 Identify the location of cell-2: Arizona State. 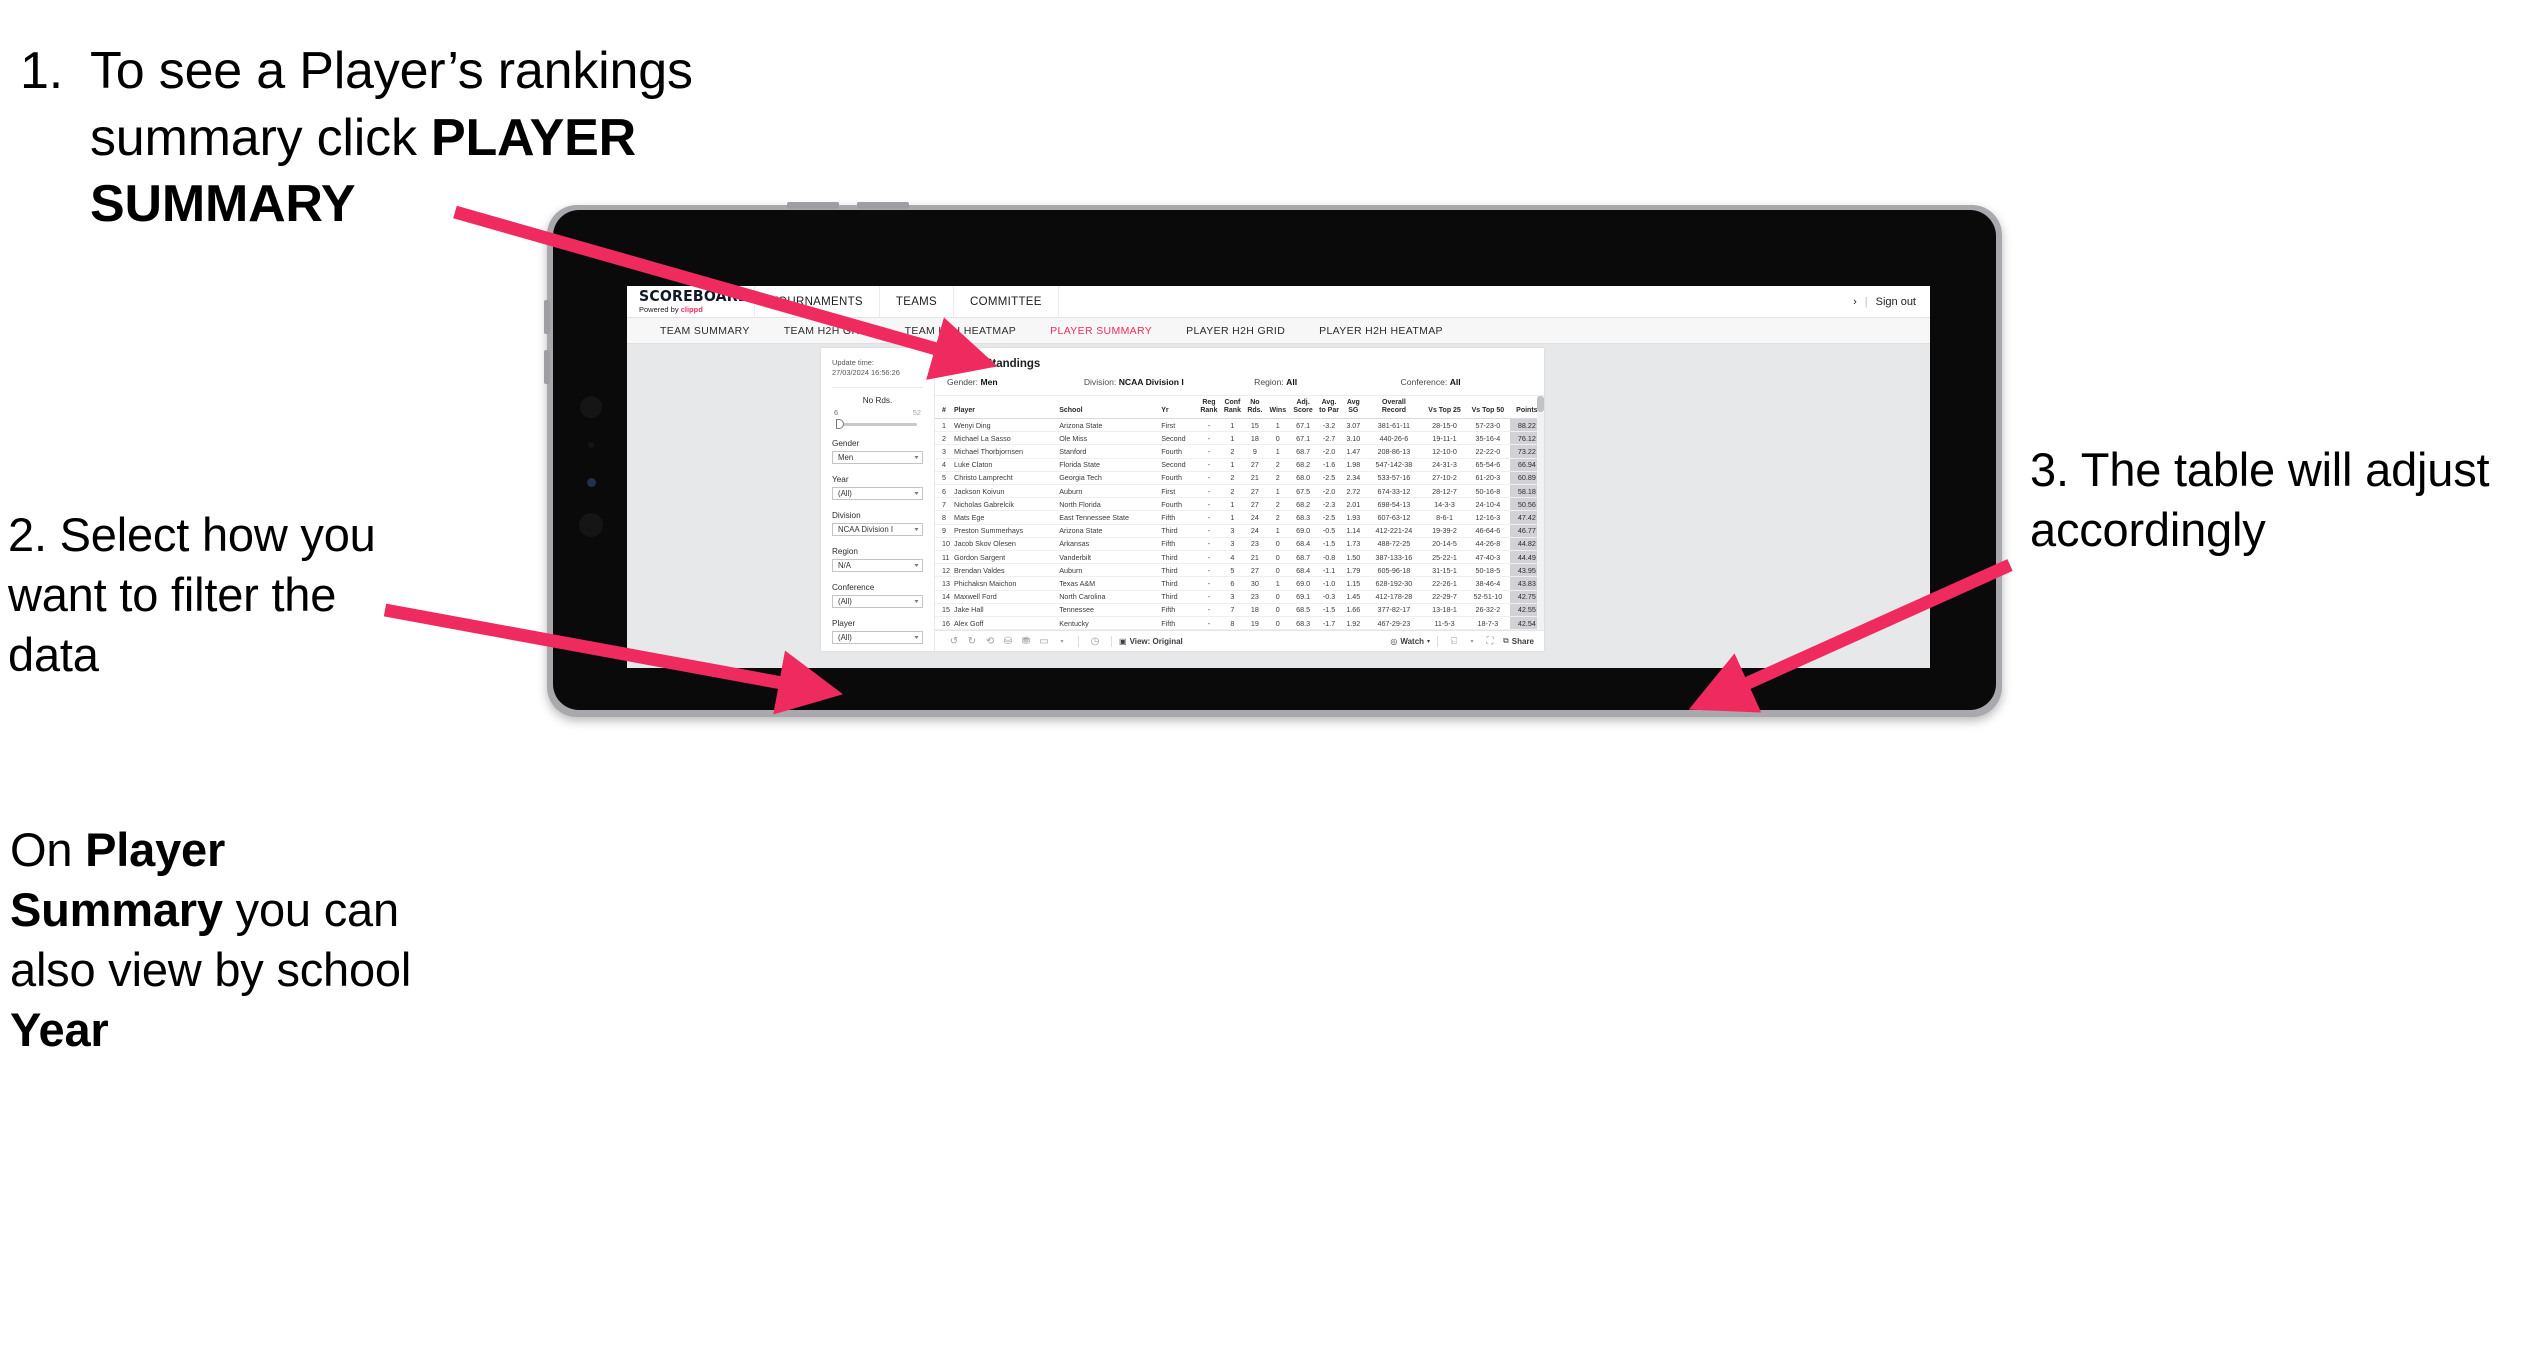
(1108, 425).